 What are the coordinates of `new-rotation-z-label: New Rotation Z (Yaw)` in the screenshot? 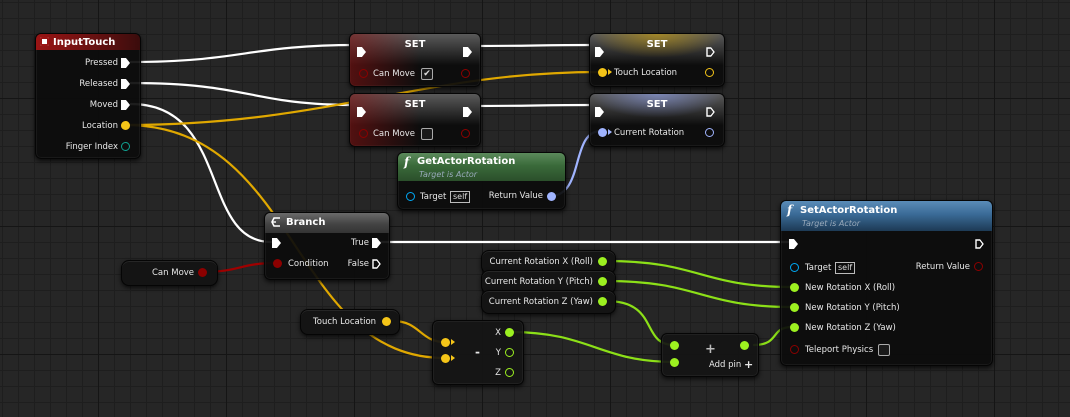 It's located at (850, 328).